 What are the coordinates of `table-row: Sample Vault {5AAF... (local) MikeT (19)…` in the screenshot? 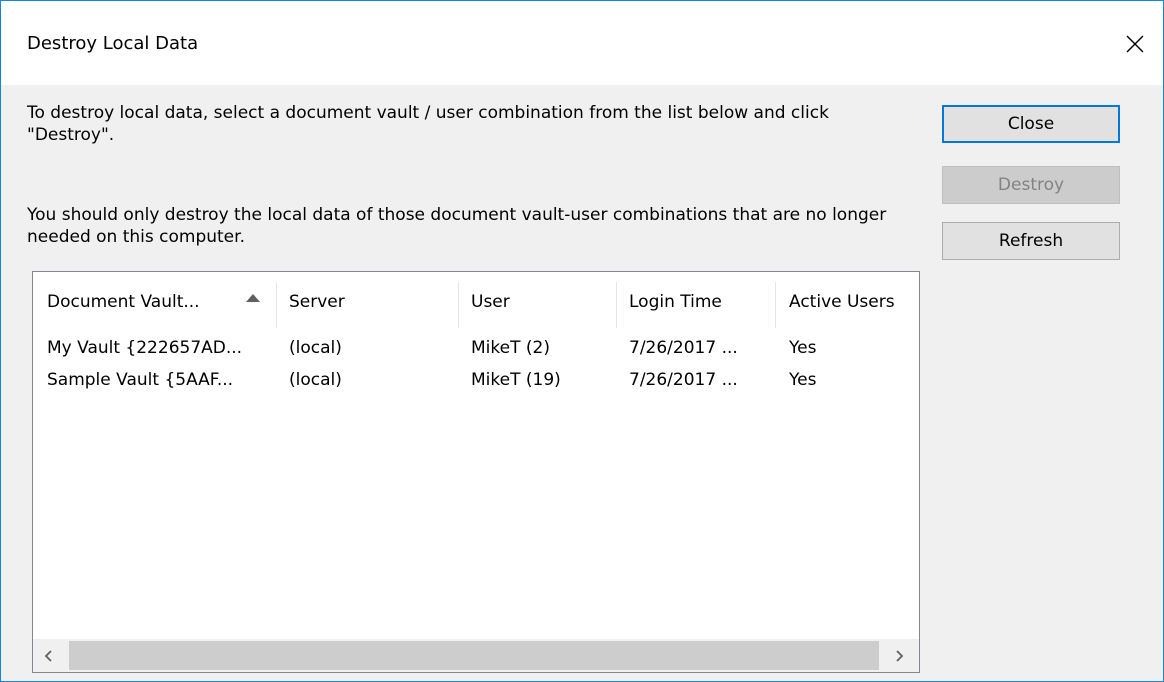 It's located at (476, 380).